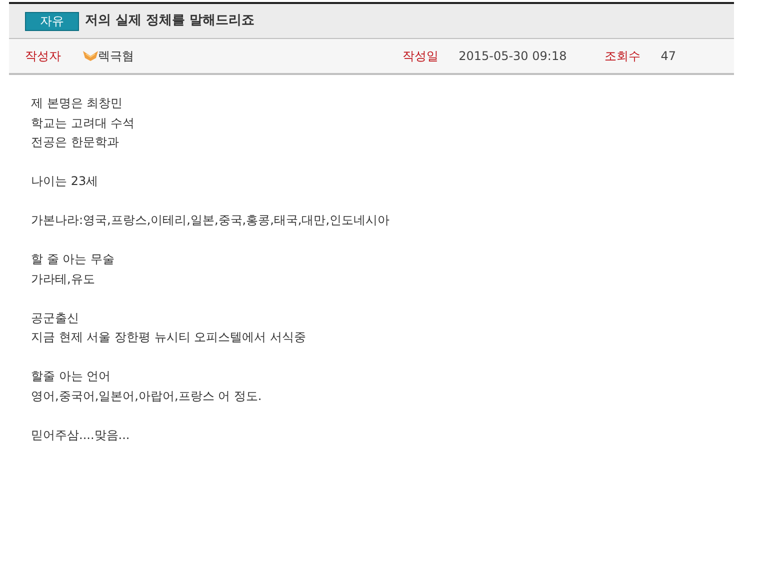 The height and width of the screenshot is (583, 763). I want to click on body-text-line: 영어,중국어,일본어,아랍어,프랑스 어 정도., so click(147, 396).